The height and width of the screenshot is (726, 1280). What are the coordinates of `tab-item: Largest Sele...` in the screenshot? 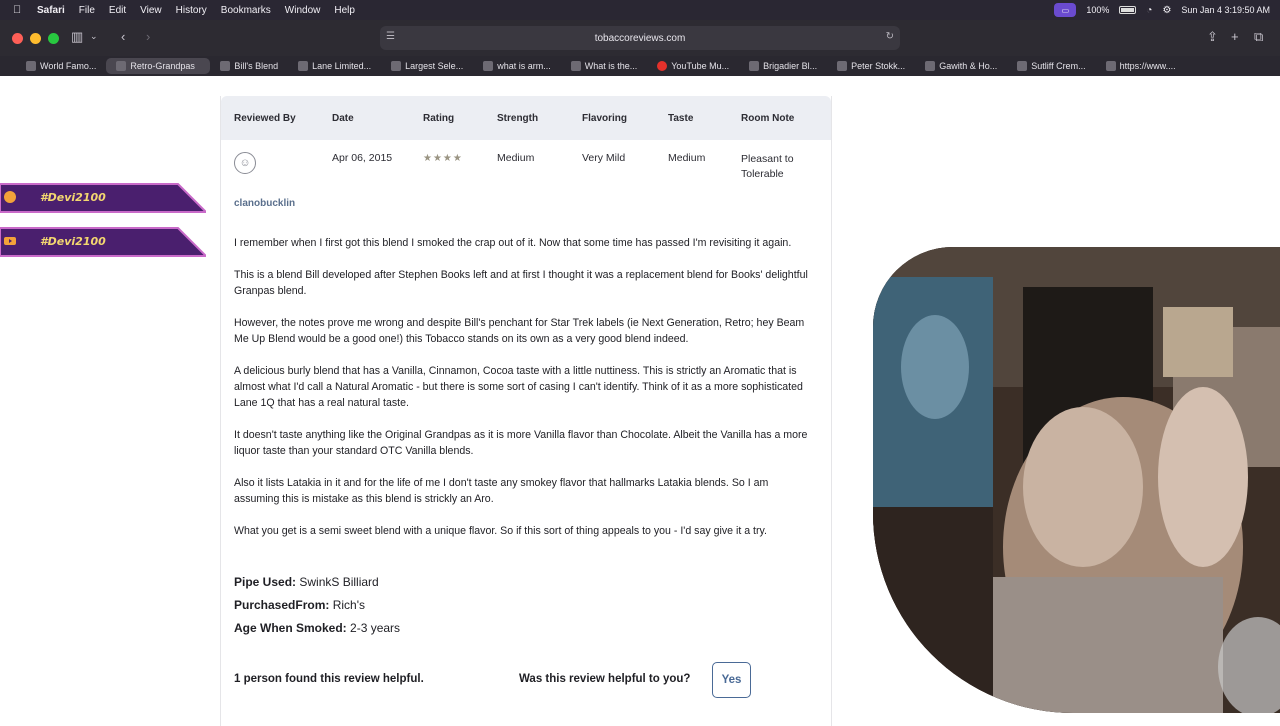 It's located at (427, 66).